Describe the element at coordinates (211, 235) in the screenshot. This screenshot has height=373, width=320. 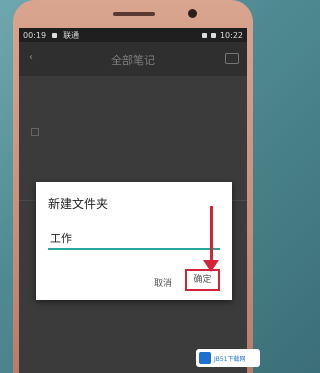
I see `annotation-arrow-line` at that location.